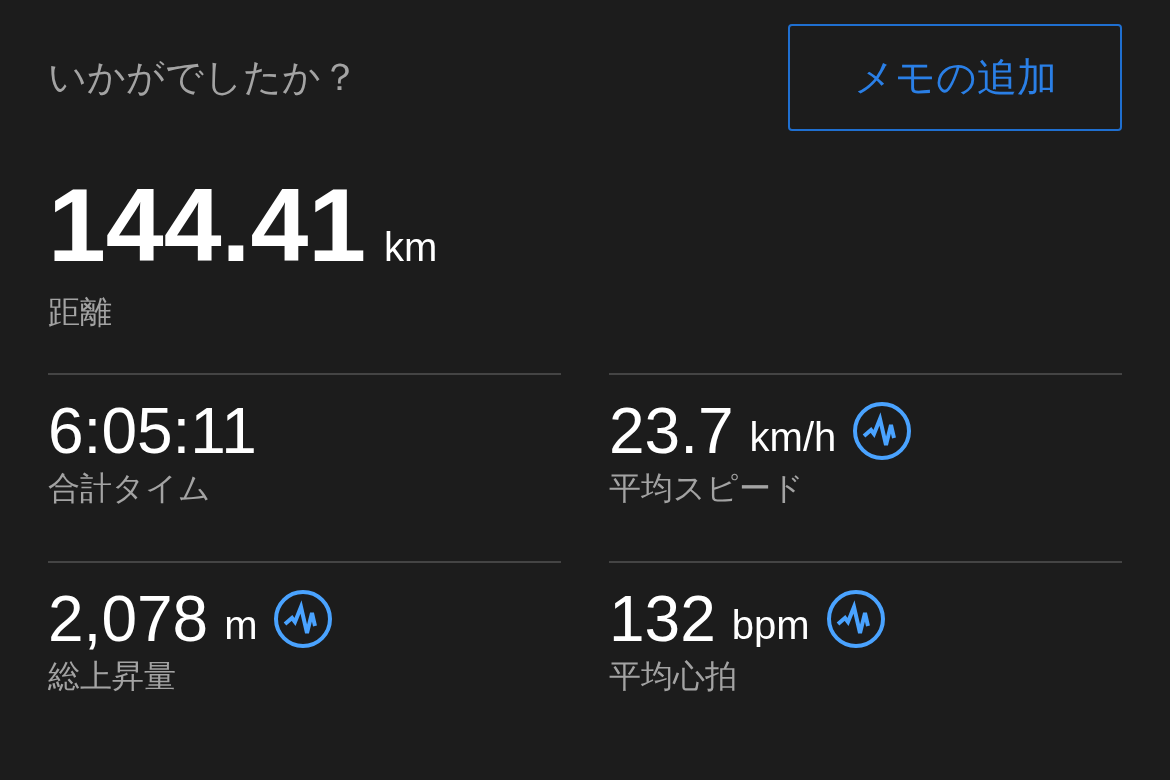 The image size is (1170, 780). Describe the element at coordinates (80, 312) in the screenshot. I see `distance-label: 距離` at that location.